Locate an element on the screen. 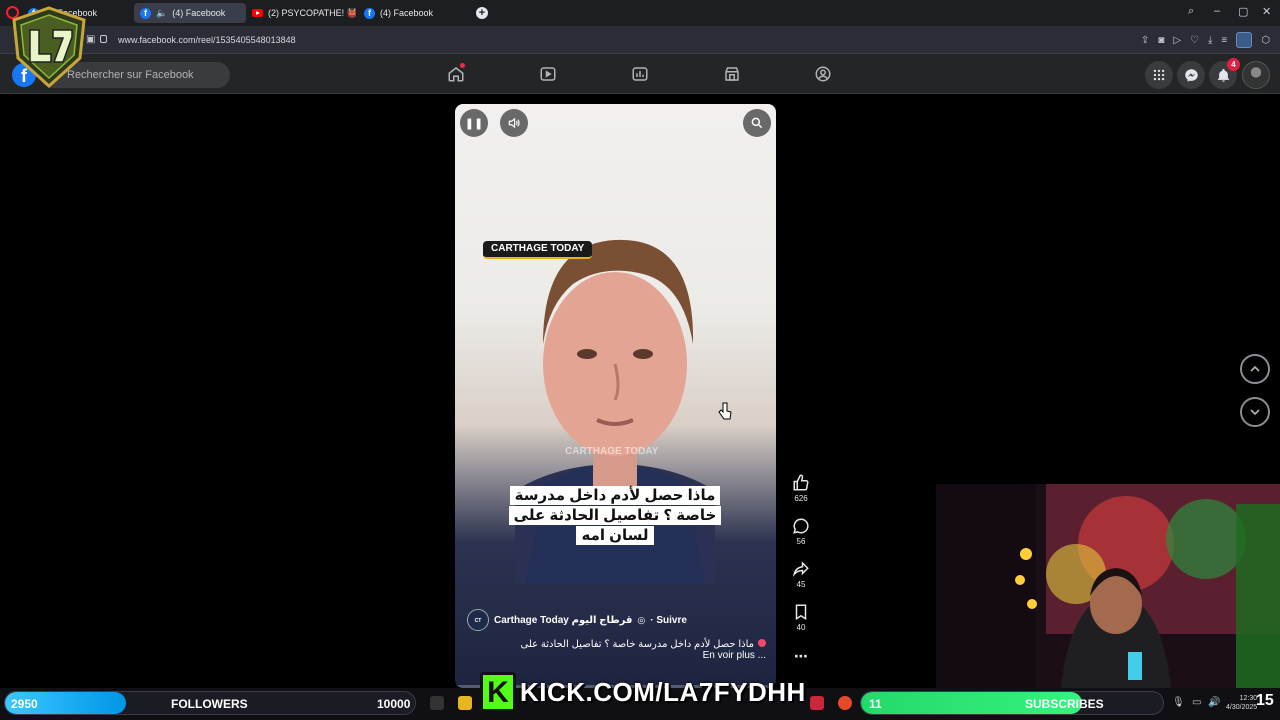 The image size is (1280, 720). home-icon is located at coordinates (456, 73).